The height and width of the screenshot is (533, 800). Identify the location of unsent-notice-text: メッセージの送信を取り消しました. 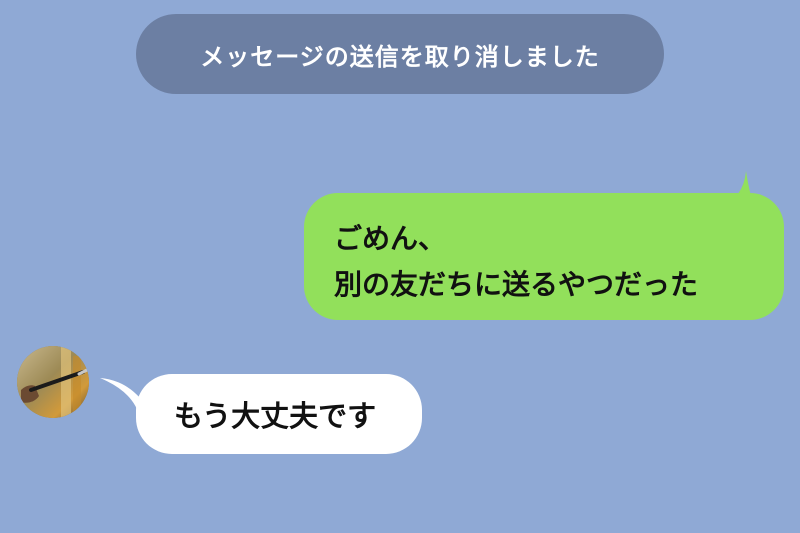
(400, 56).